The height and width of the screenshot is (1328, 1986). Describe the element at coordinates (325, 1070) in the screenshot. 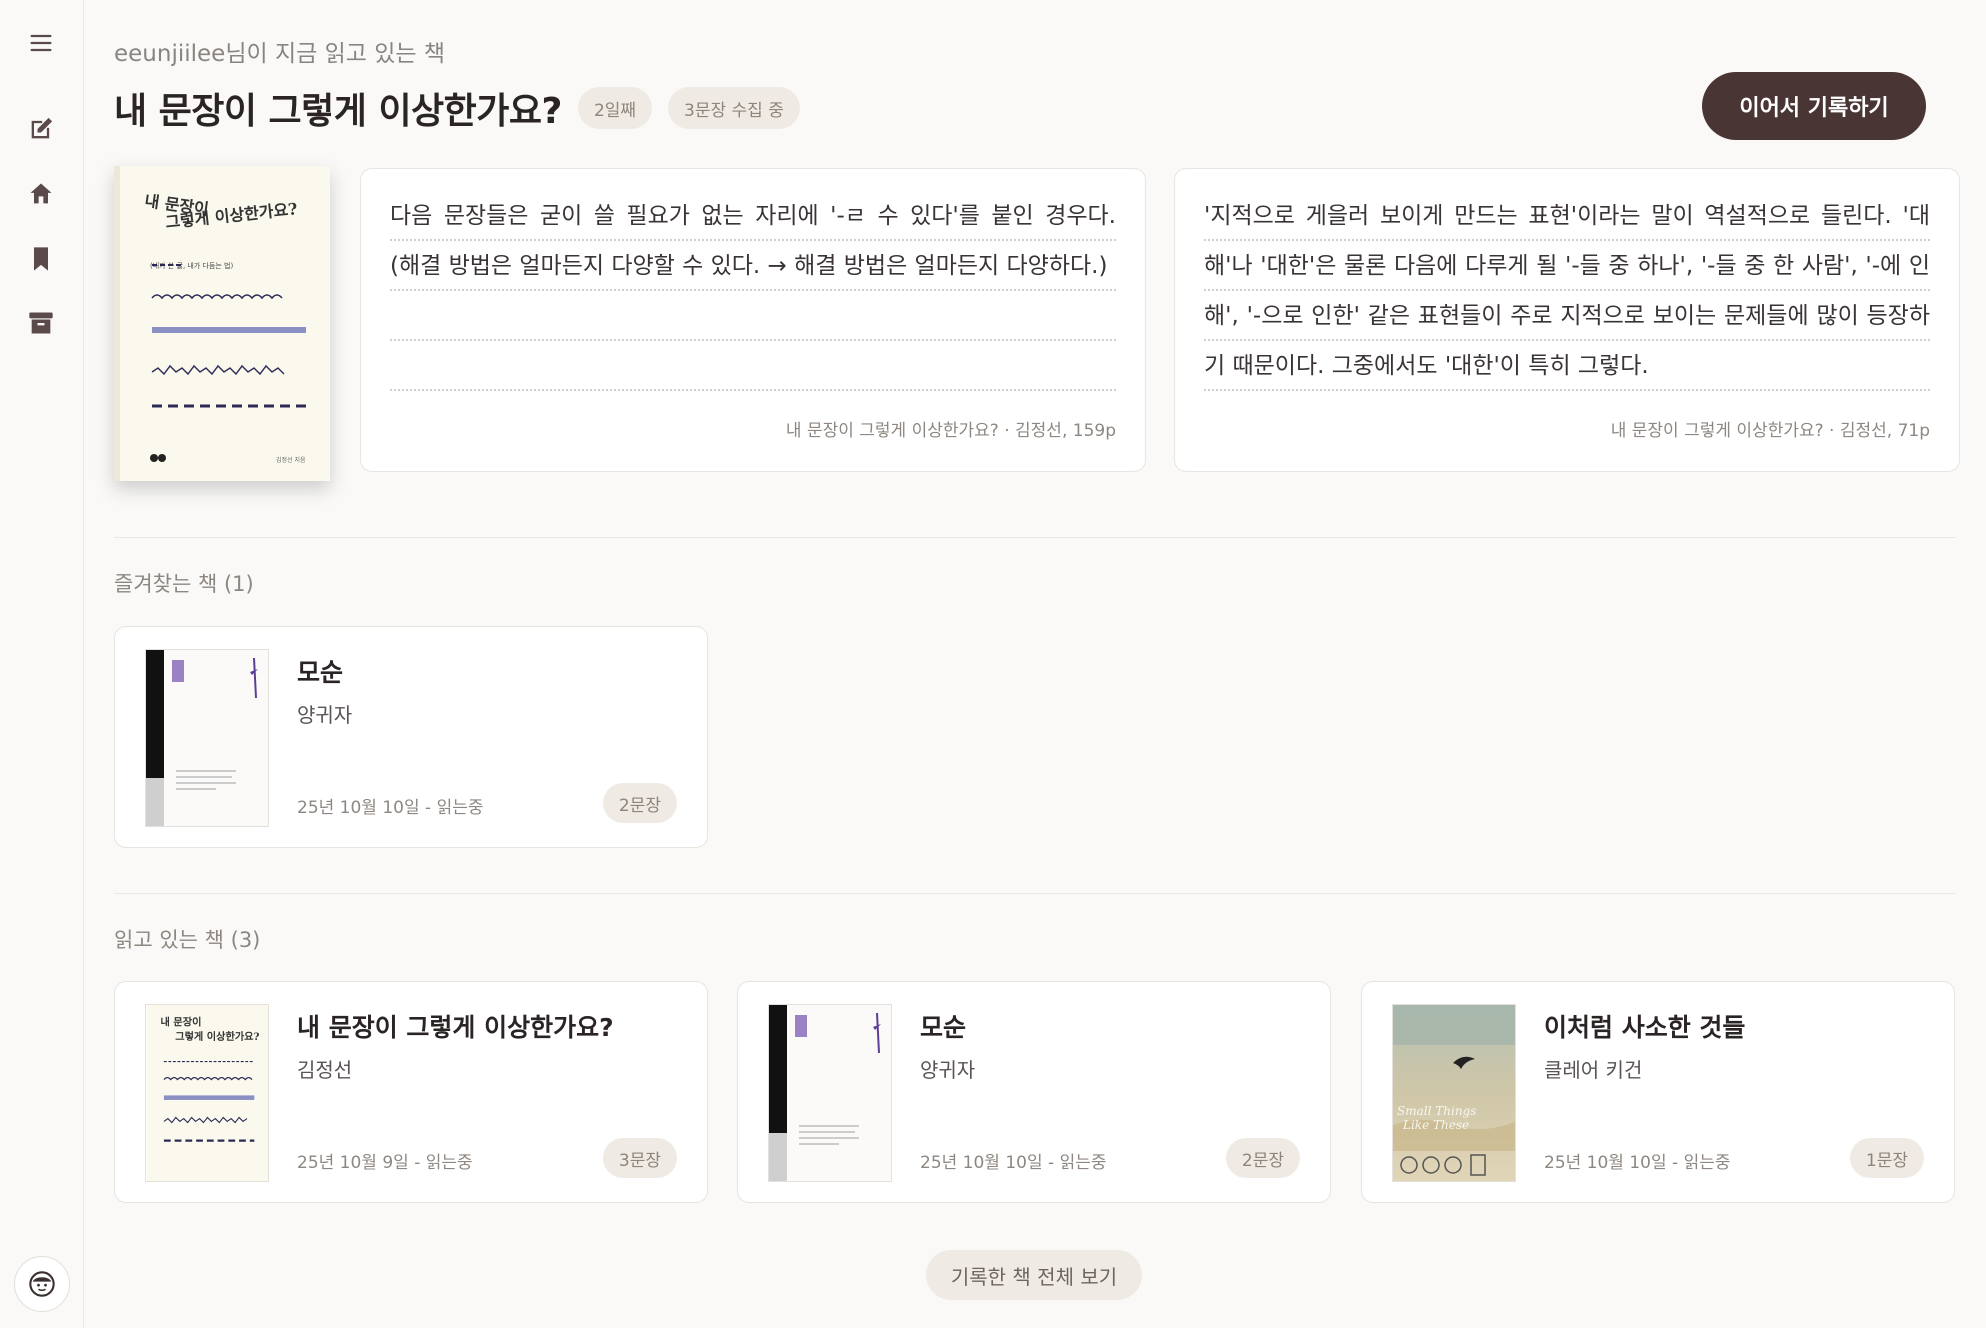

I see `book-author: 김정선` at that location.